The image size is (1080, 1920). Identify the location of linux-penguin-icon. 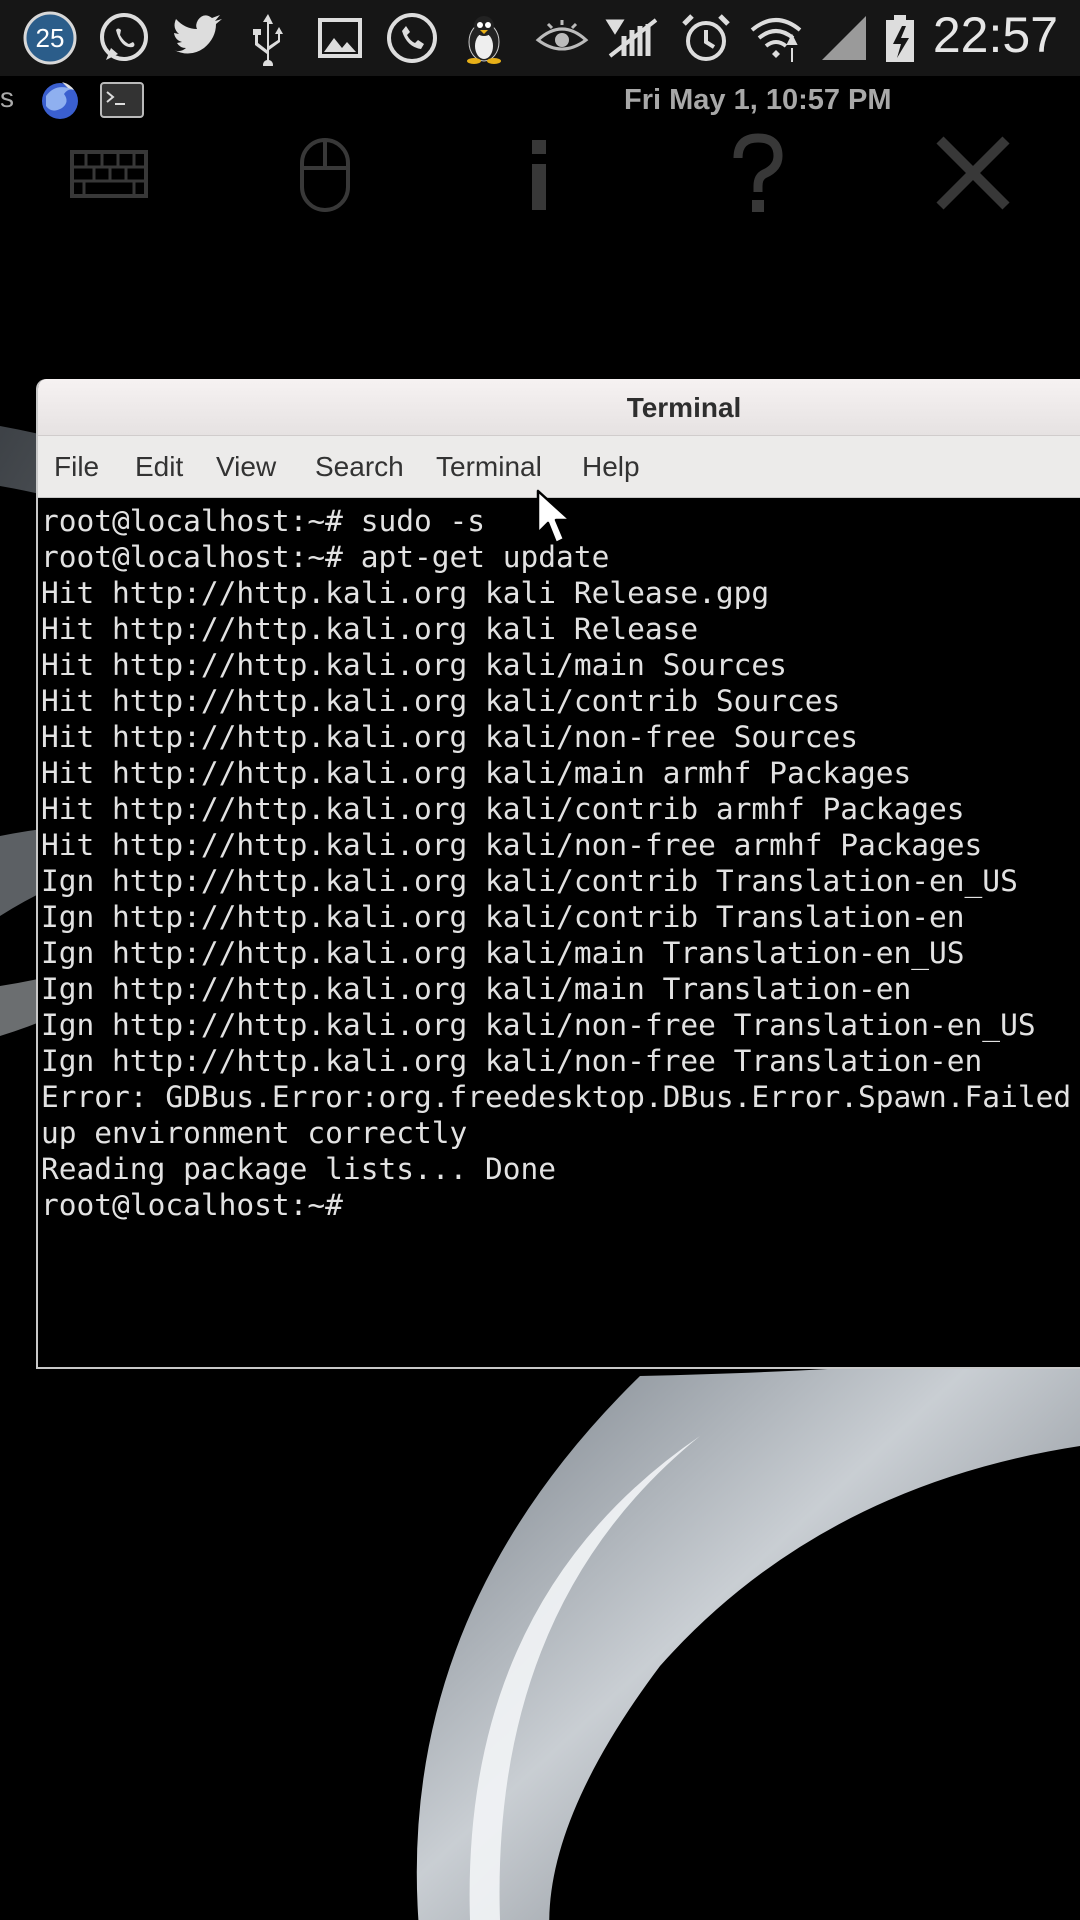
(484, 38).